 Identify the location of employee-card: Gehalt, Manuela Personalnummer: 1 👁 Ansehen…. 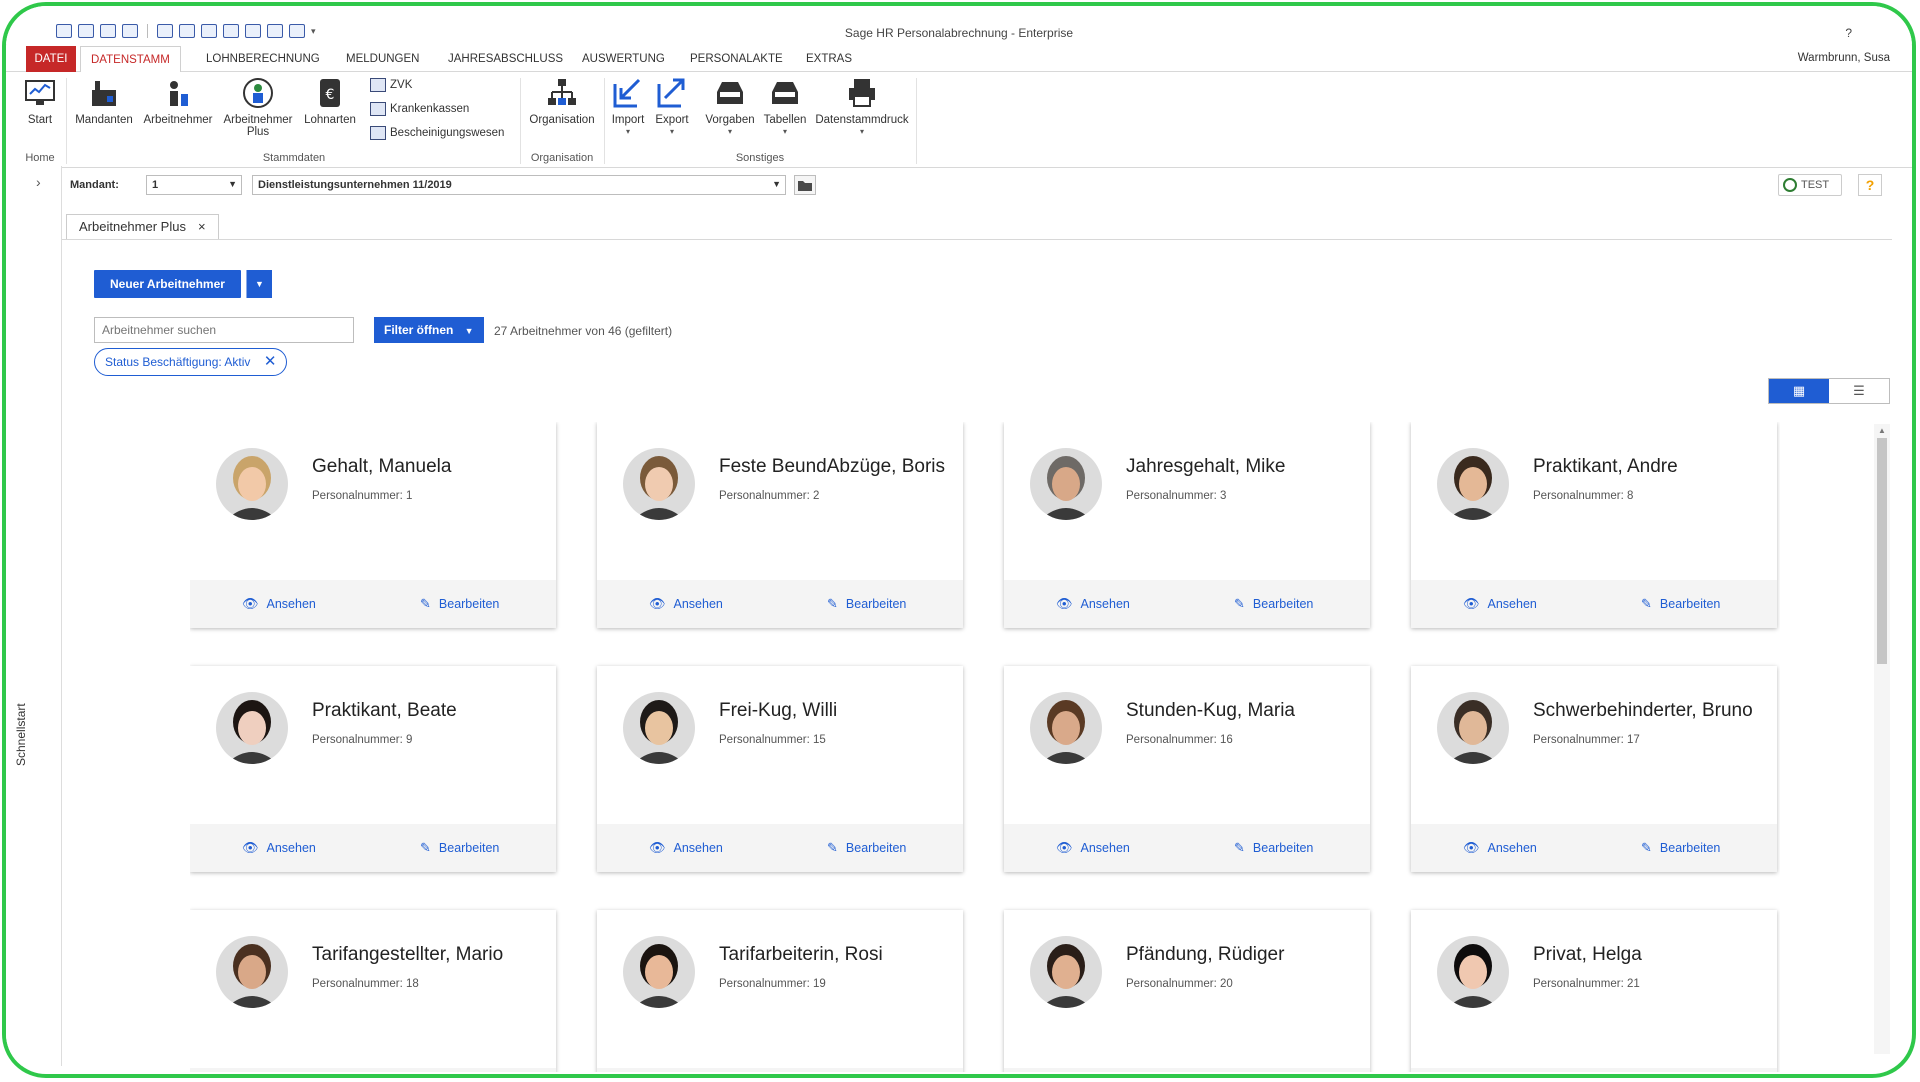
(373, 525).